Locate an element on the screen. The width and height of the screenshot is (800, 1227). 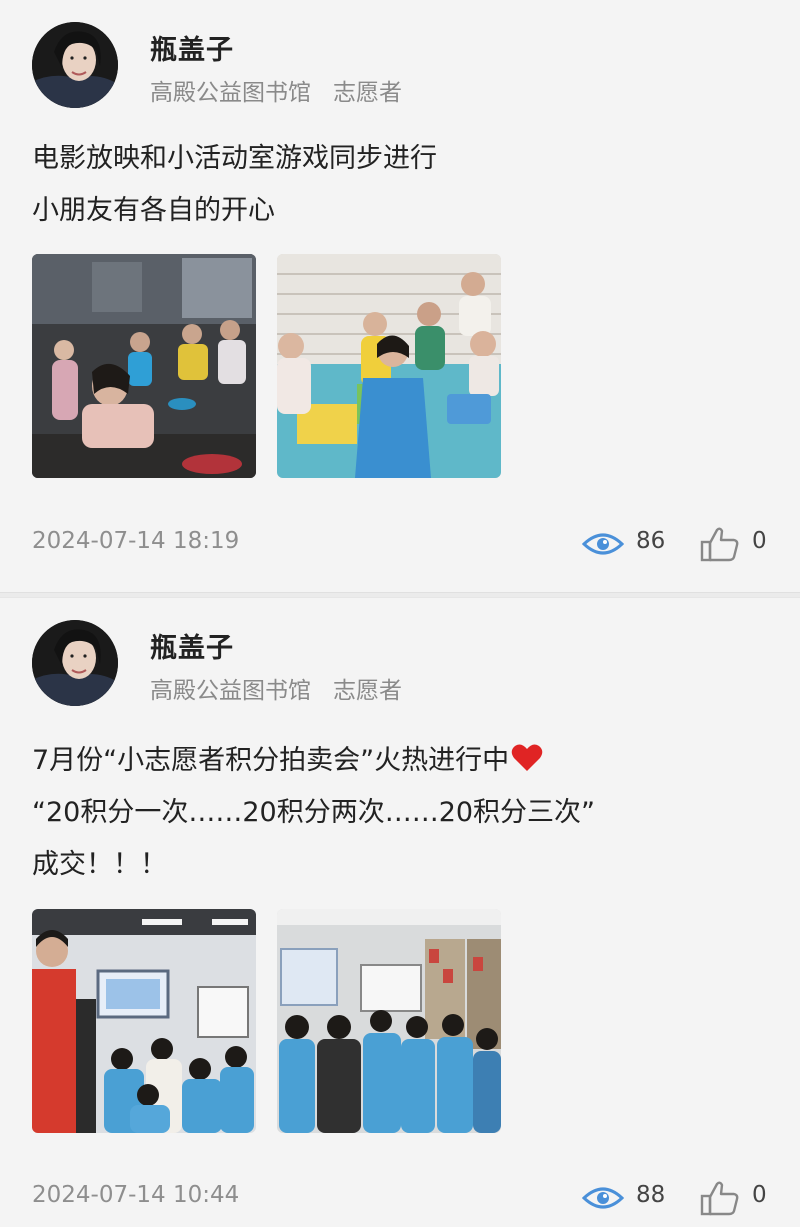
post-timestamp: 2024-07-14 10:44 is located at coordinates (136, 1195).